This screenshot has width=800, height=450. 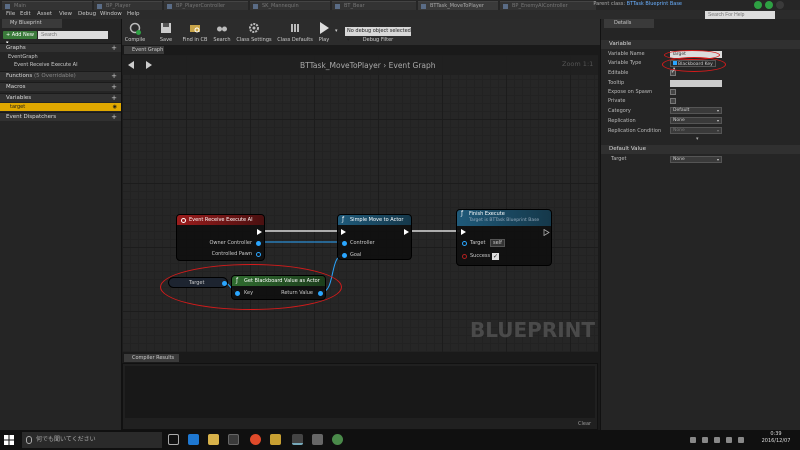 I want to click on app-icon, so click(x=337, y=439).